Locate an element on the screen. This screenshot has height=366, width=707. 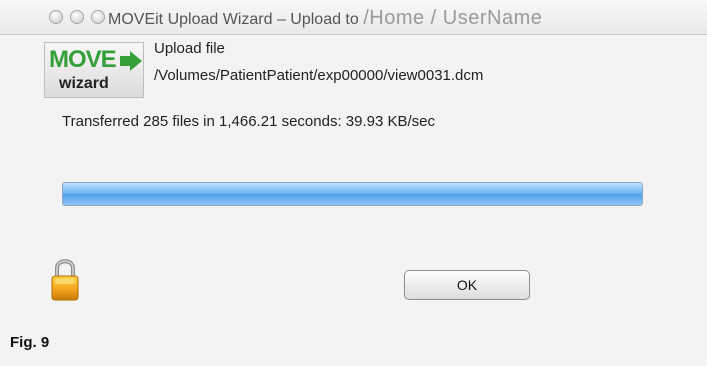
window-title-path: /Home / UserName is located at coordinates (453, 18).